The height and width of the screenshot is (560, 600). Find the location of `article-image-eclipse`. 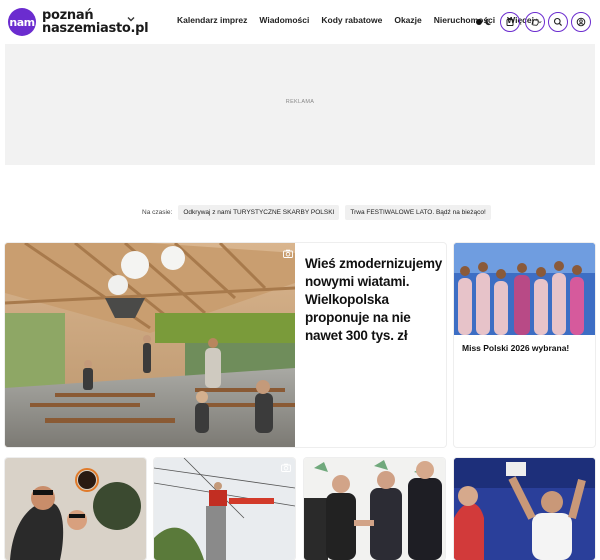

article-image-eclipse is located at coordinates (75, 509).